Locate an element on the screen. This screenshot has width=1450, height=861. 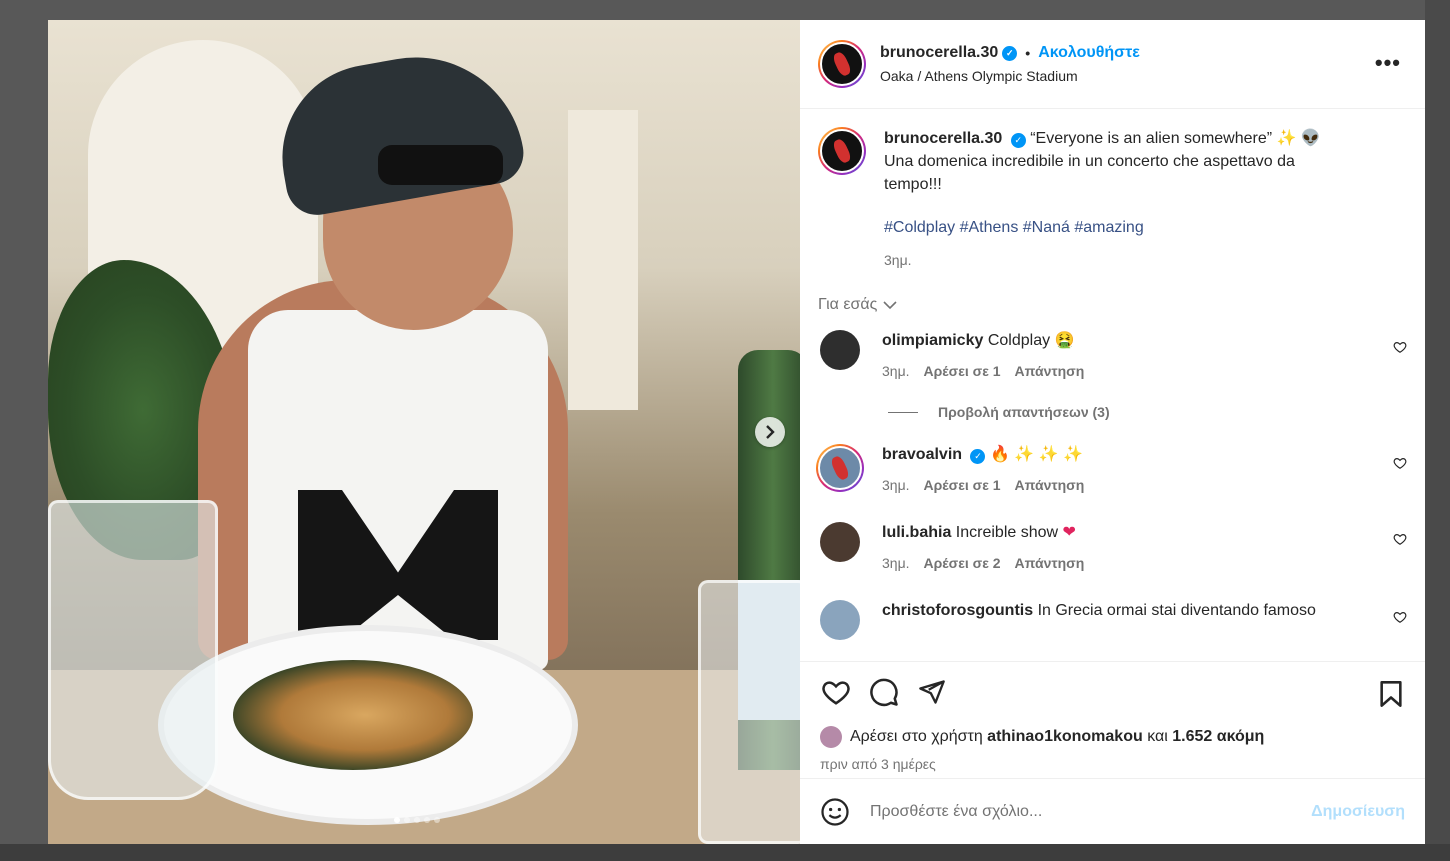
backdrop-feed-strip is located at coordinates (725, 852).